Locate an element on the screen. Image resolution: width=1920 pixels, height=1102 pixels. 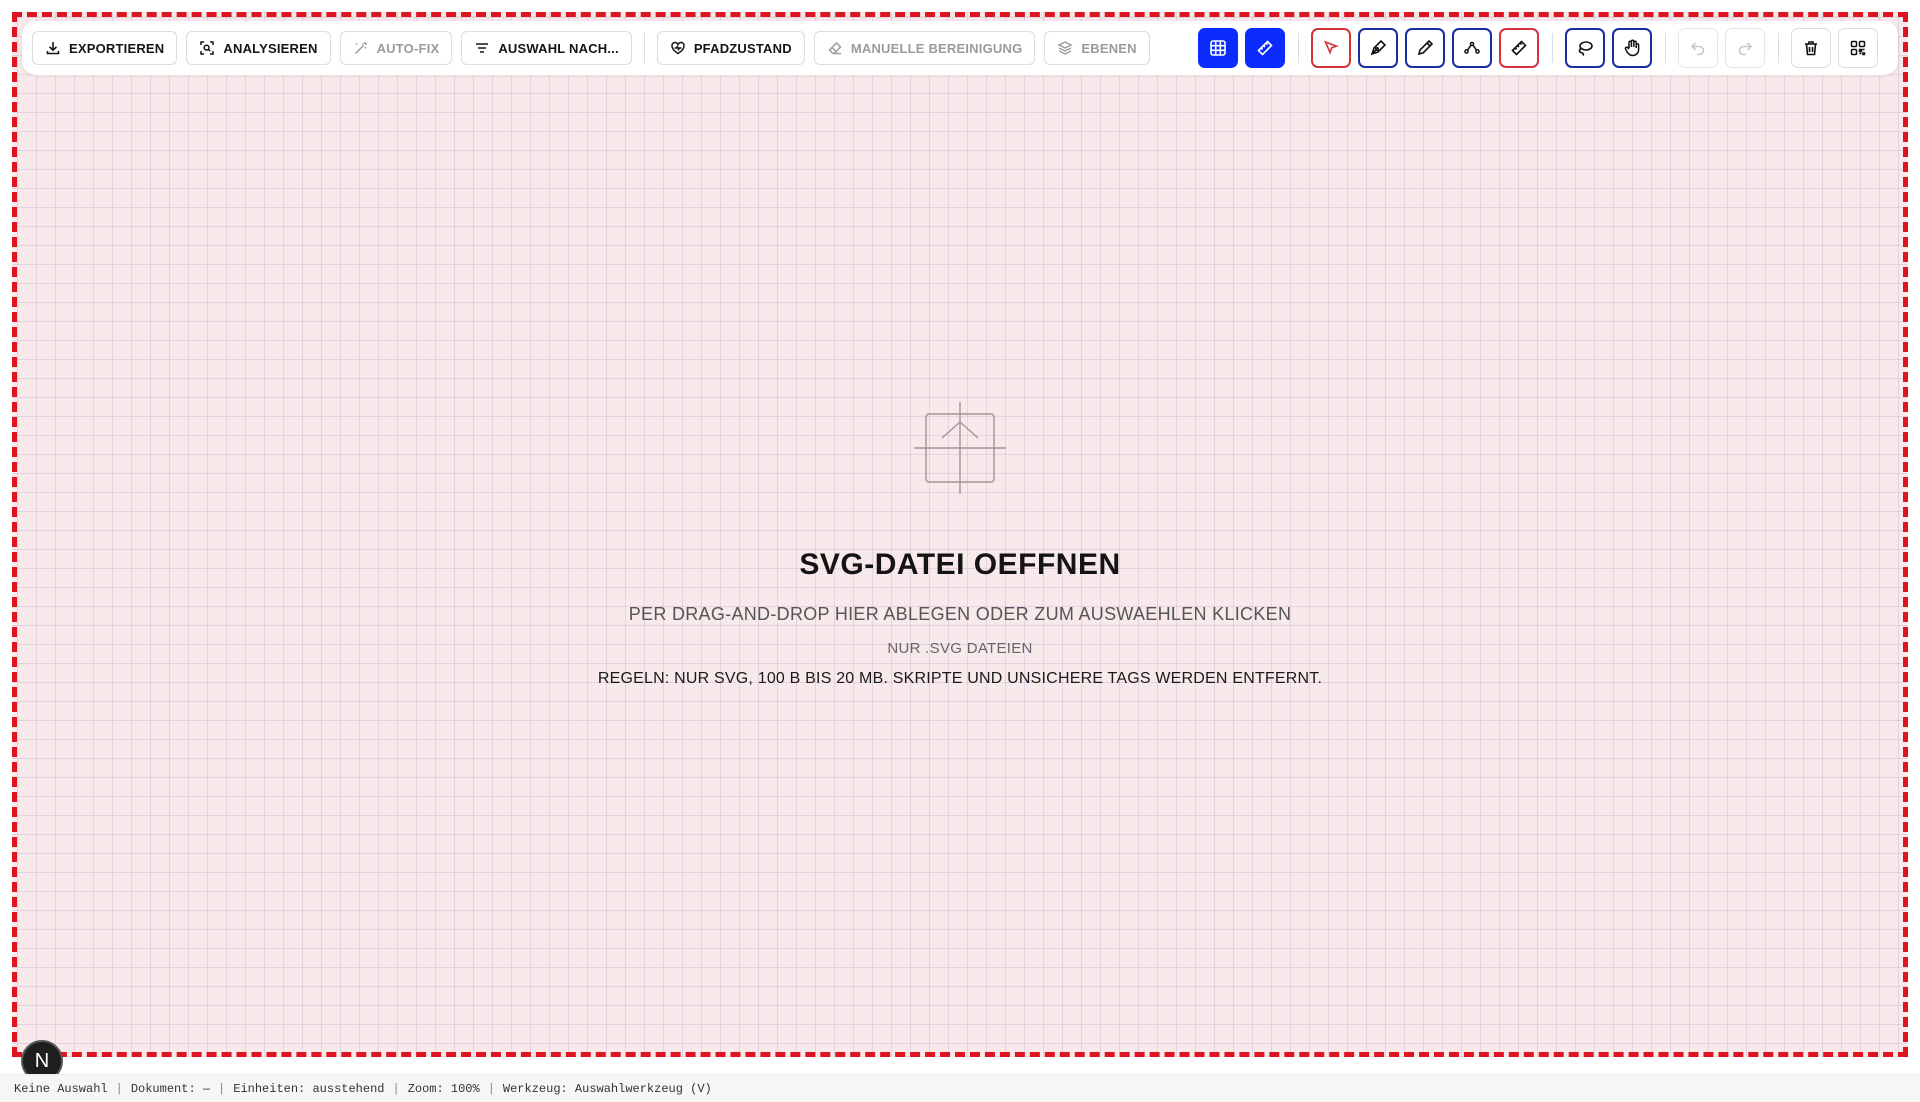
node-tool-button is located at coordinates (1471, 48).